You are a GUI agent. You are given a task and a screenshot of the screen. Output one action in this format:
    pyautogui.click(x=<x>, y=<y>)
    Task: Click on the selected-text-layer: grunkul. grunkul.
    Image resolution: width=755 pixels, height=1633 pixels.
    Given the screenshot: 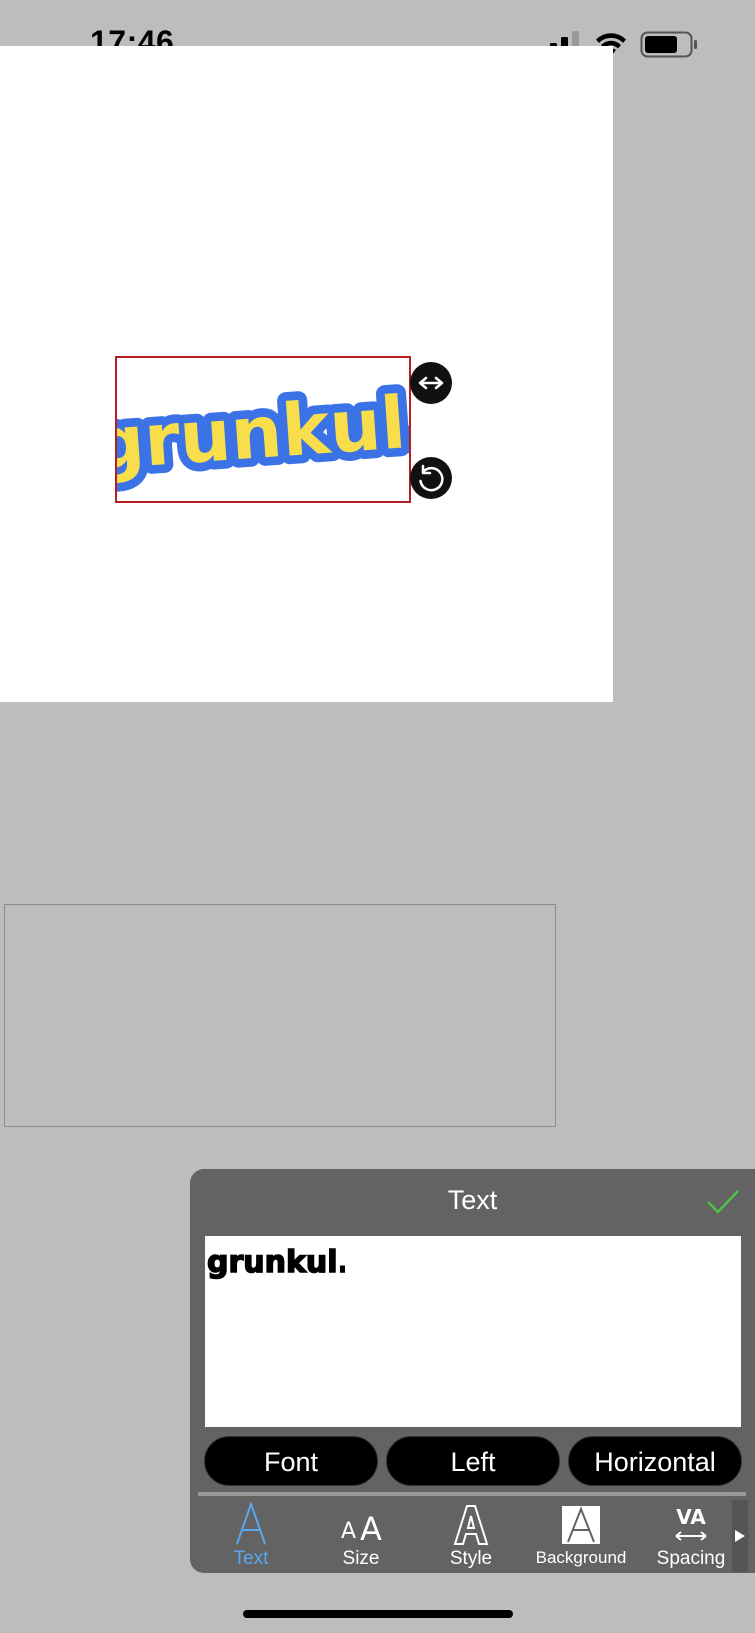 What is the action you would take?
    pyautogui.click(x=263, y=429)
    